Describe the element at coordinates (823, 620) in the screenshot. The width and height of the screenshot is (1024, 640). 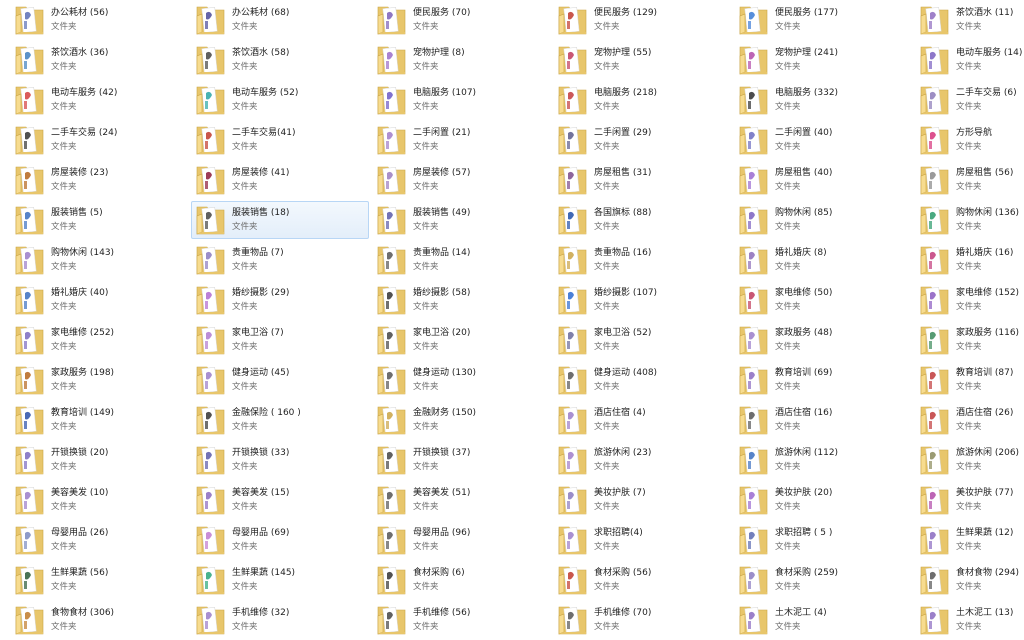
I see `folder-item: 土木泥工 (4) 文件夹` at that location.